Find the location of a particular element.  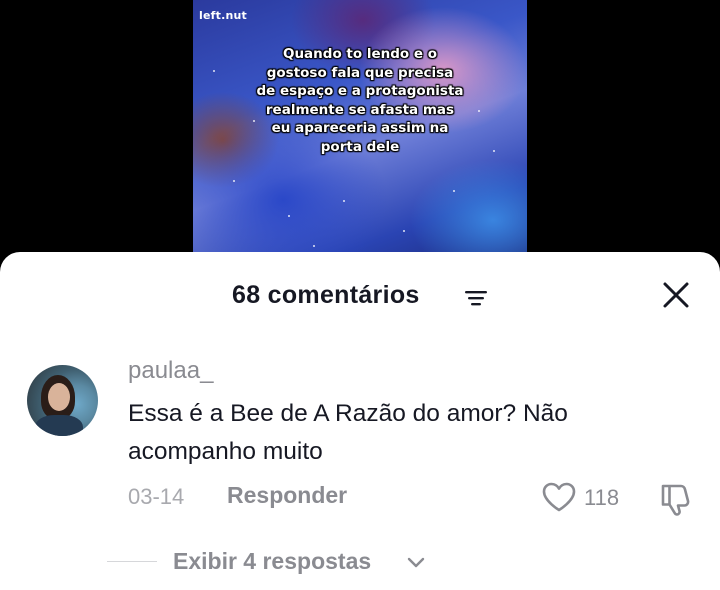

view-replies-button: Exibir 4 respostas is located at coordinates (272, 561).